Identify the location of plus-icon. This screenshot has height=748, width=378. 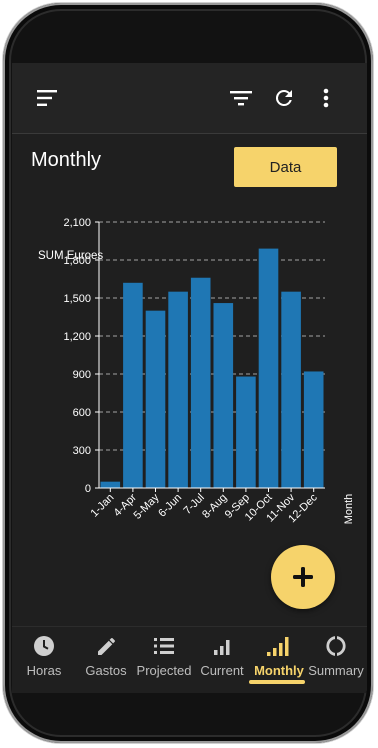
(303, 577).